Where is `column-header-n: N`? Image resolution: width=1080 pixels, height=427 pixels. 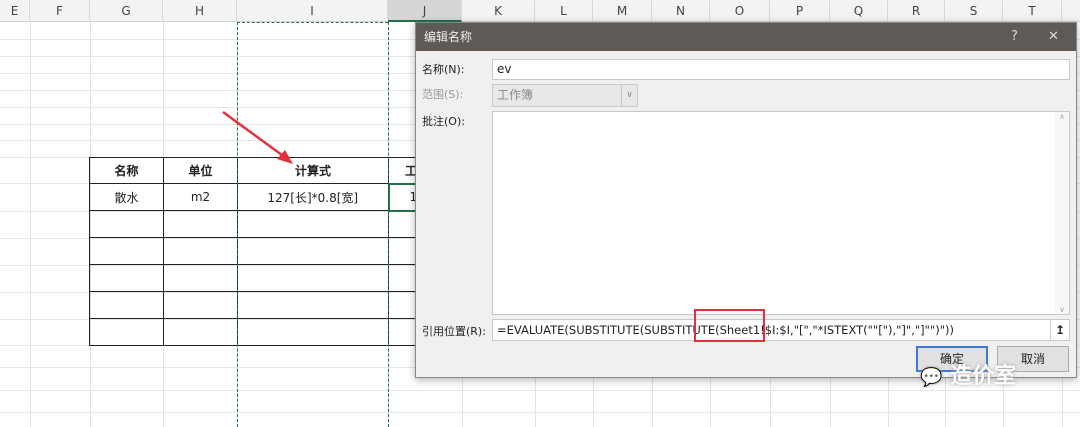
column-header-n: N is located at coordinates (681, 11).